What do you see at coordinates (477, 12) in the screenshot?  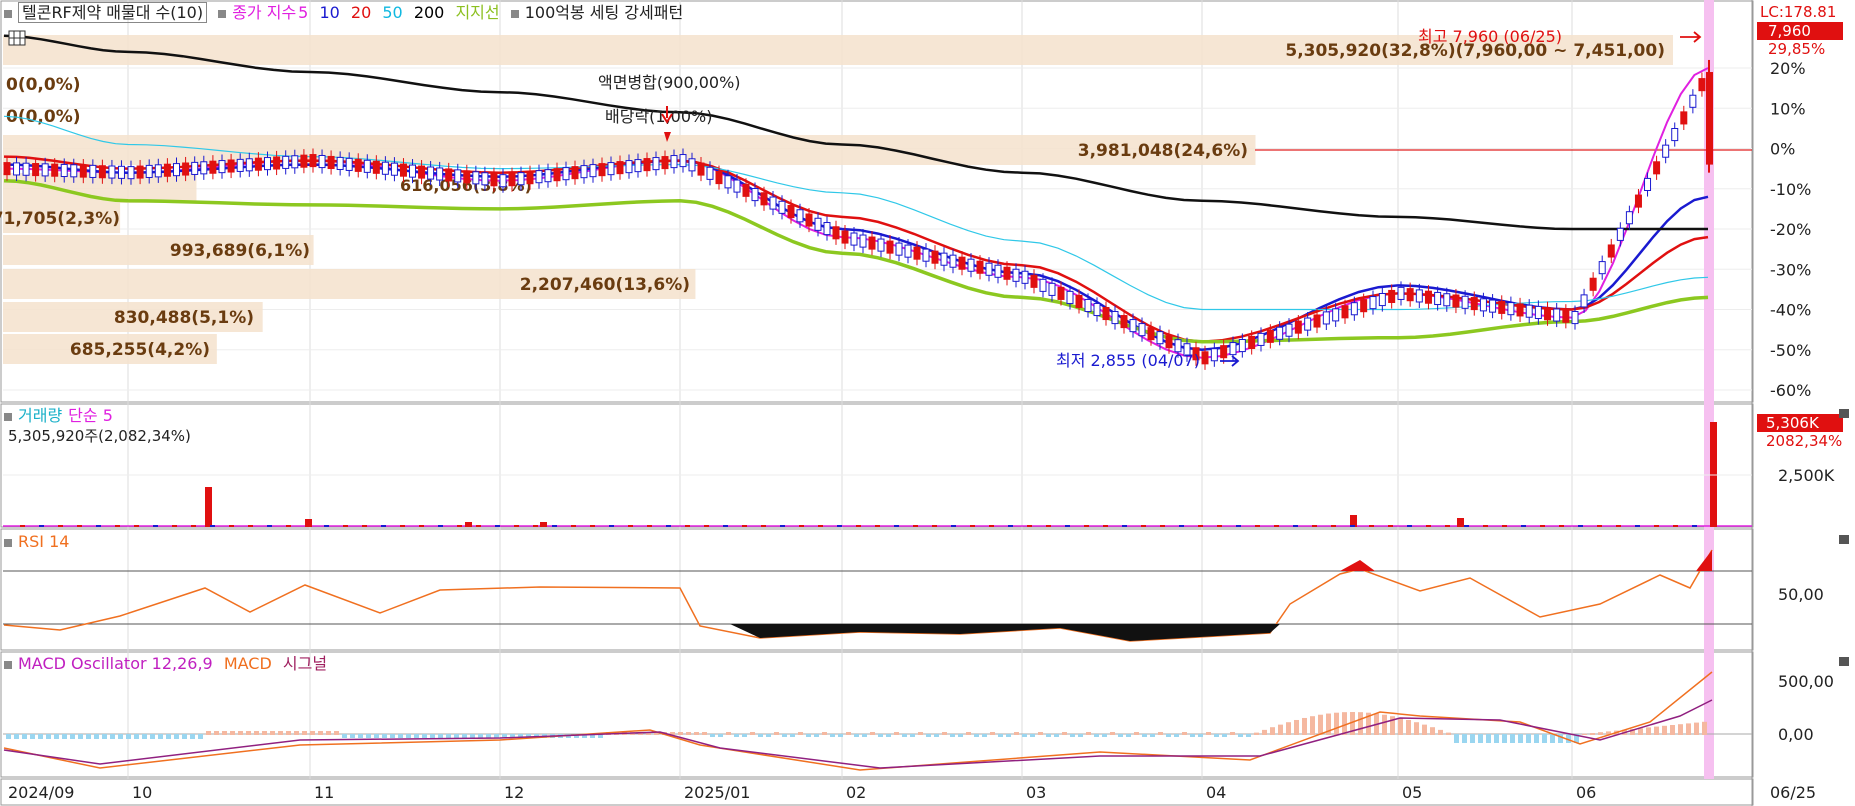 I see `support-line-label: 지지선` at bounding box center [477, 12].